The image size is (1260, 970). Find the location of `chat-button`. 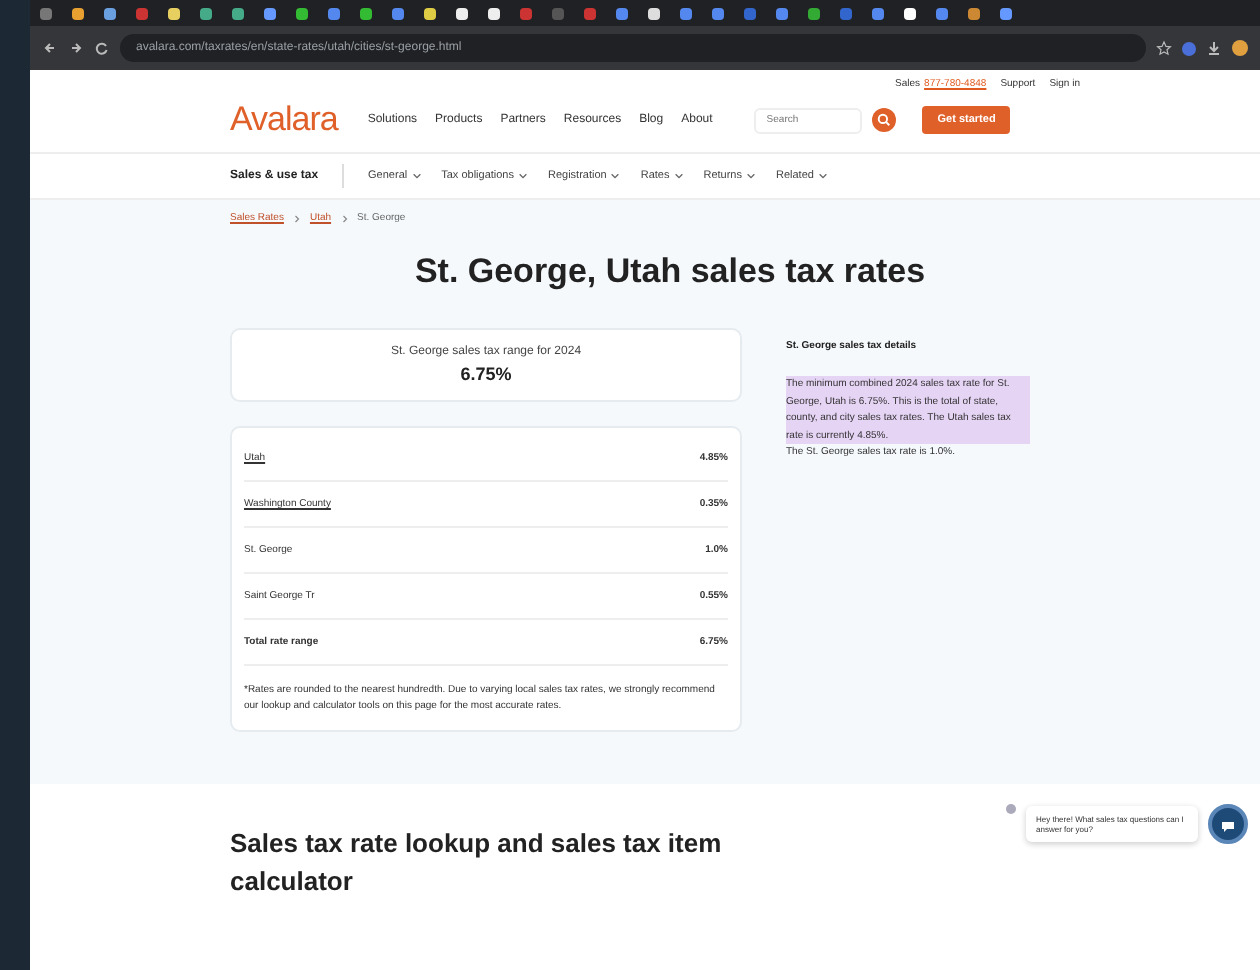

chat-button is located at coordinates (1228, 824).